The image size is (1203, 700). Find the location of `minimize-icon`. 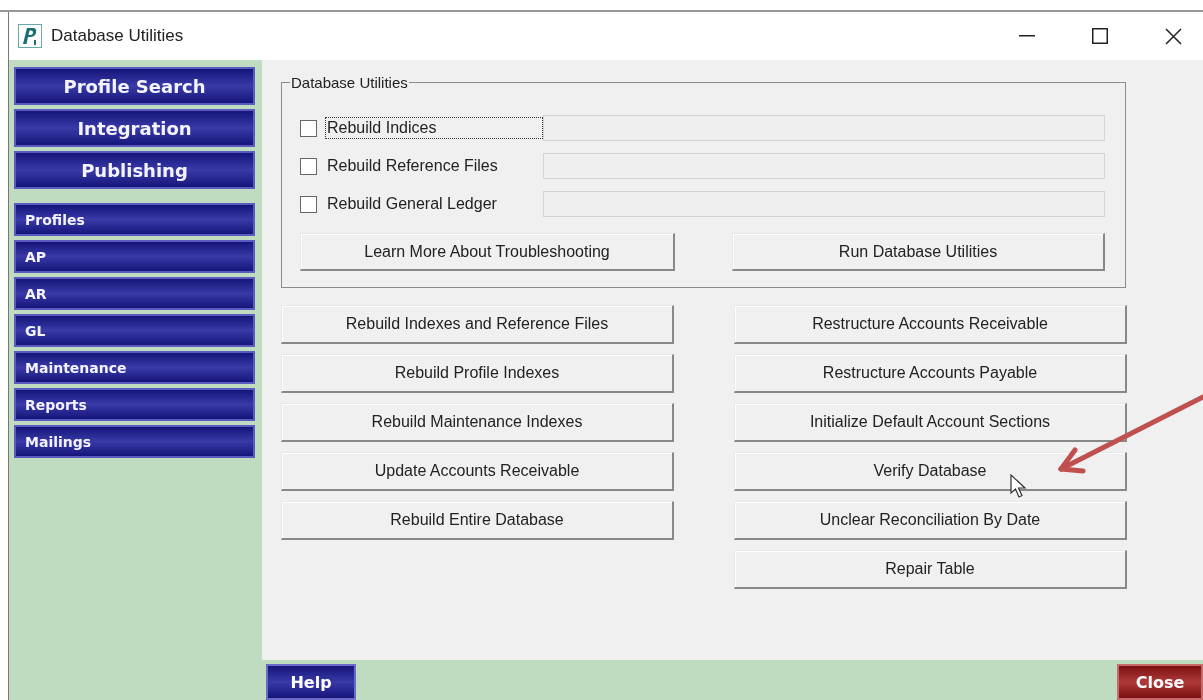

minimize-icon is located at coordinates (1027, 36).